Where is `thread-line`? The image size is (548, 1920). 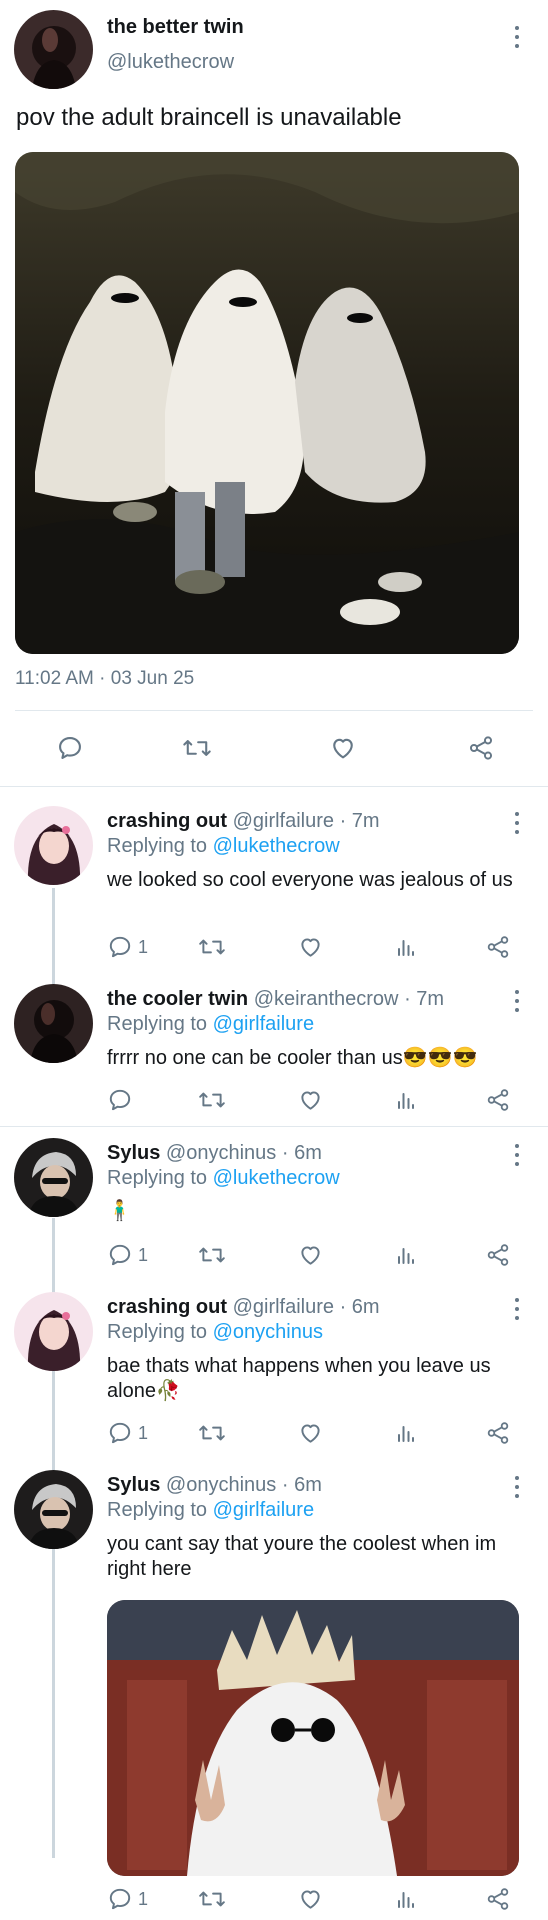
thread-line is located at coordinates (53, 938).